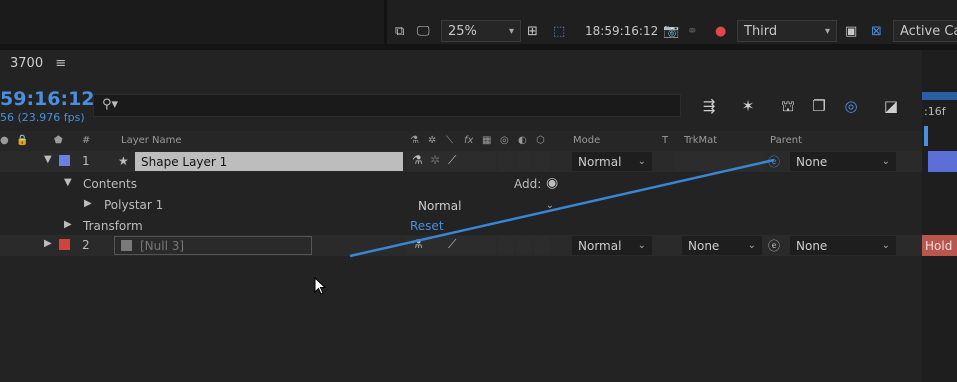 The height and width of the screenshot is (382, 957). I want to click on pick-whip-line-overlay, so click(562, 208).